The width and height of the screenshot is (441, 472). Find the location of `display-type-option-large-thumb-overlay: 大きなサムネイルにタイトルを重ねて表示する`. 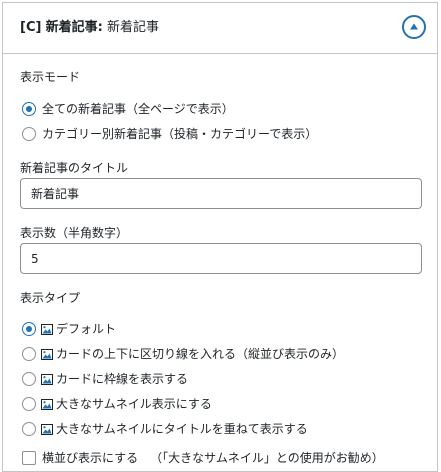

display-type-option-large-thumb-overlay: 大きなサムネイルにタイトルを重ねて表示する is located at coordinates (165, 429).